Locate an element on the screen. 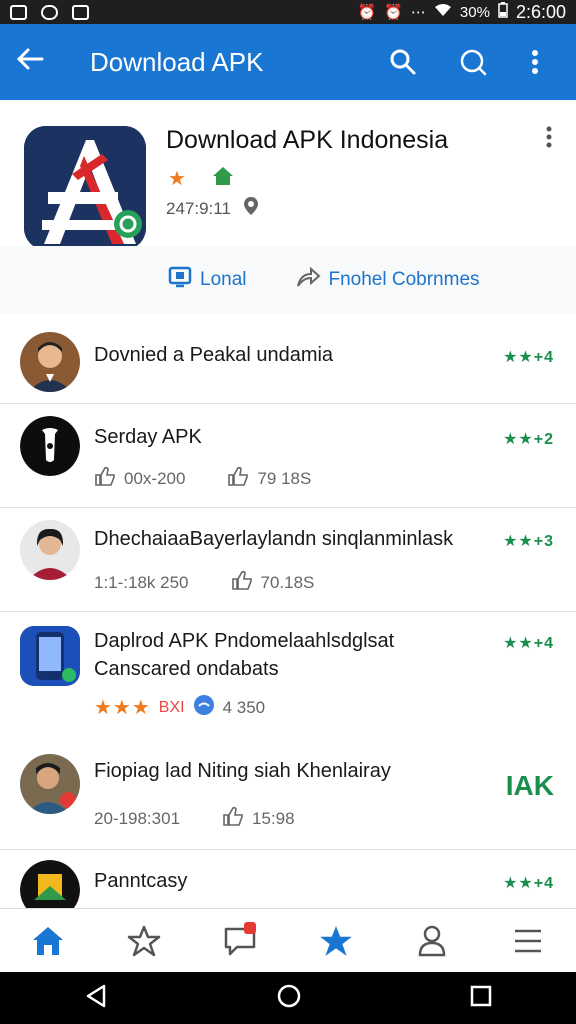  share-icon is located at coordinates (308, 280).